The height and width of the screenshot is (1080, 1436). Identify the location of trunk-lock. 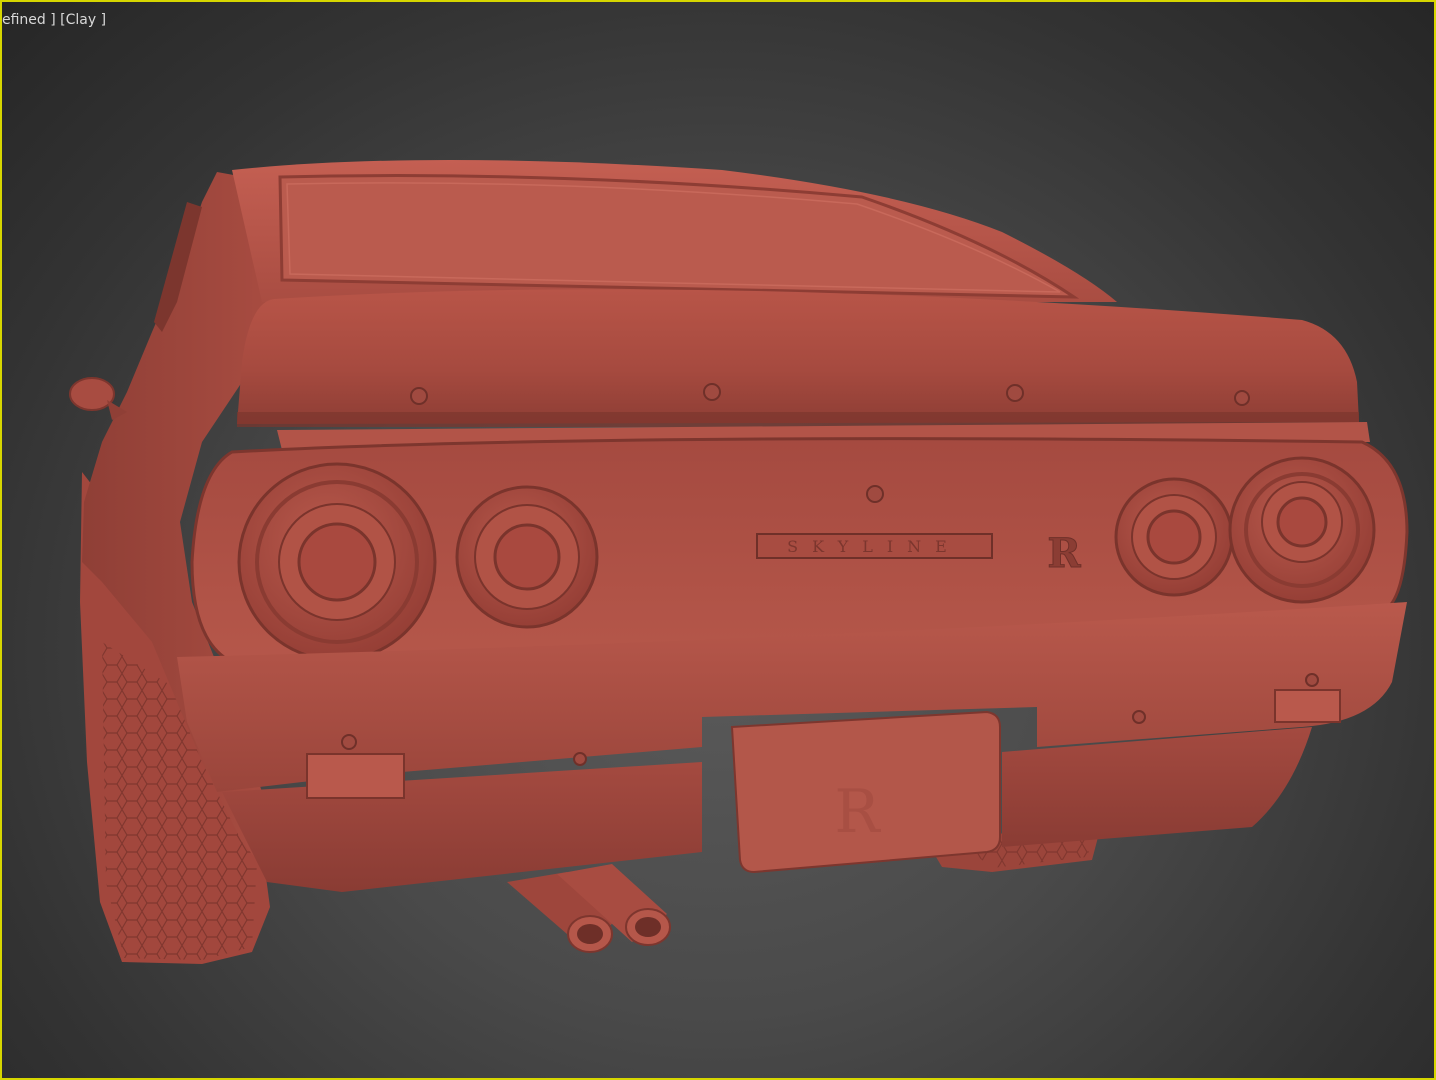
(875, 494).